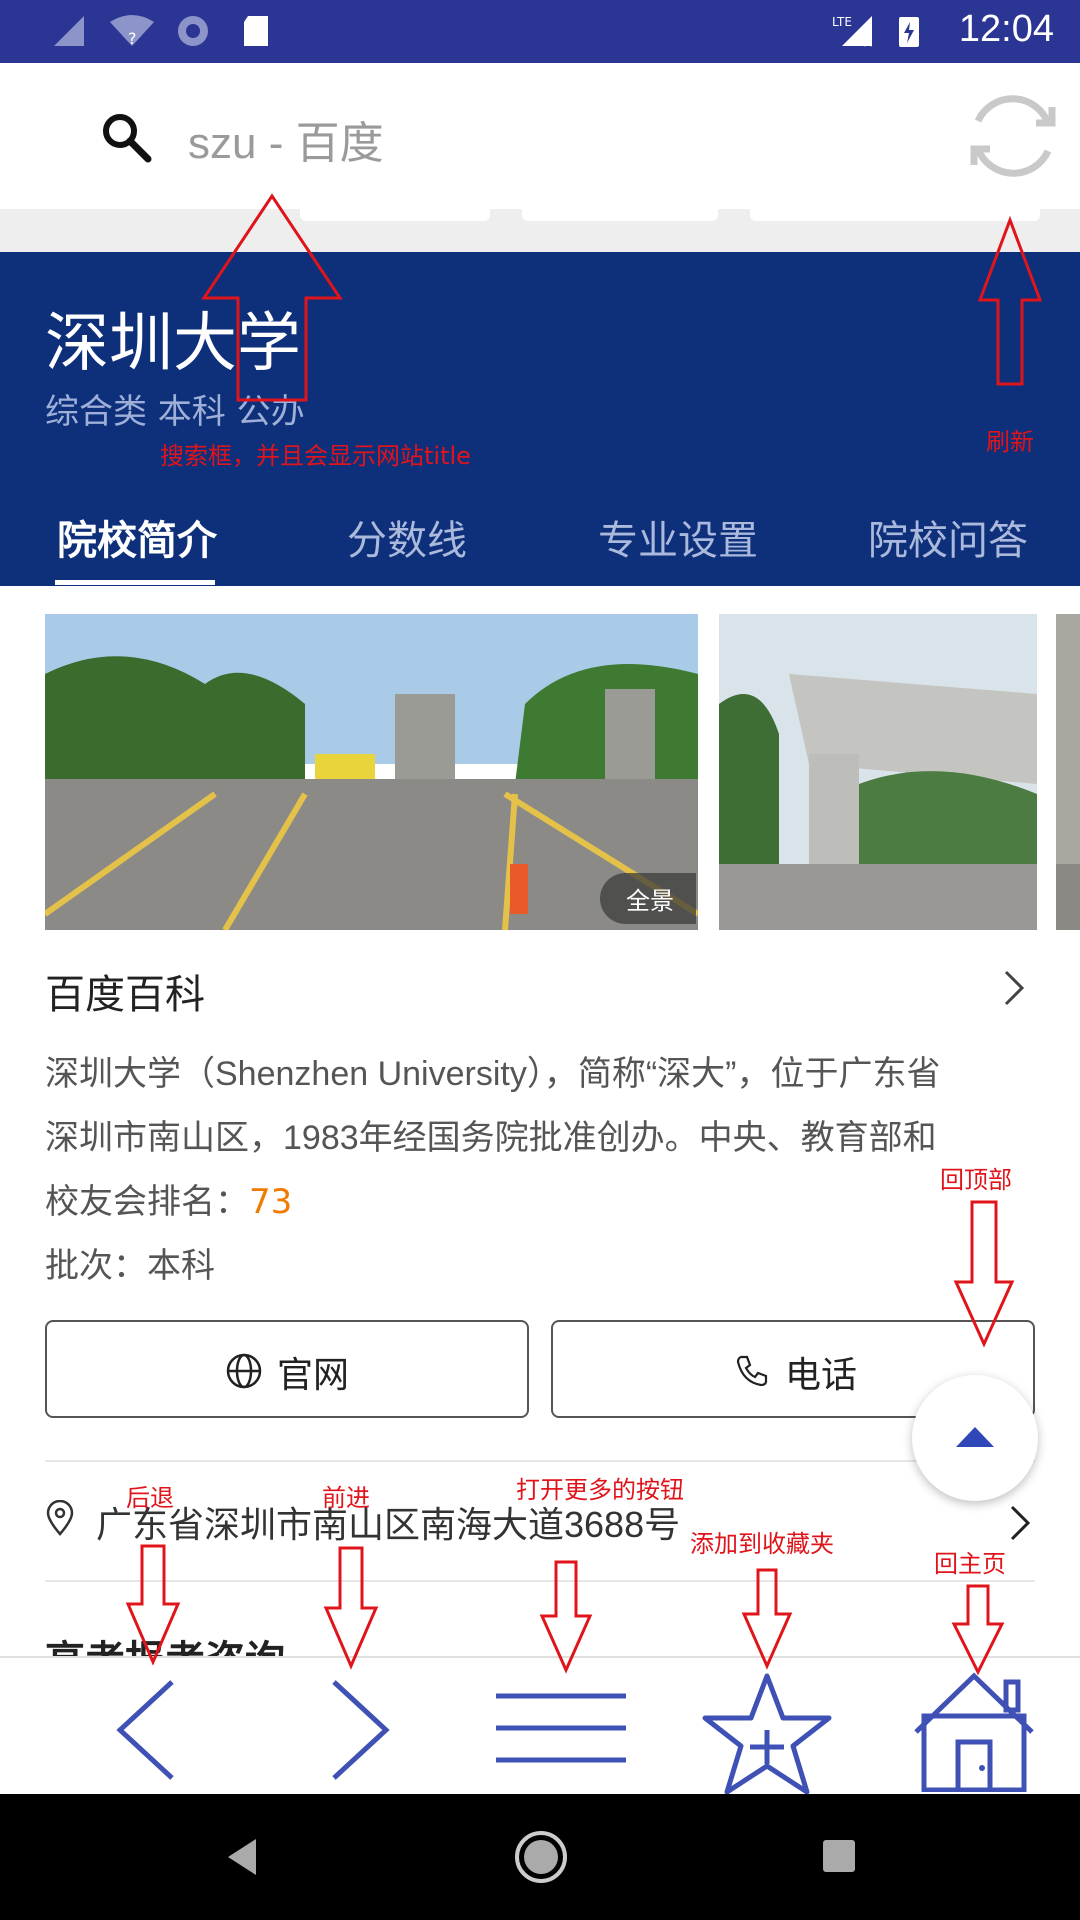 The width and height of the screenshot is (1080, 1920). I want to click on campus-gate-photo, so click(878, 772).